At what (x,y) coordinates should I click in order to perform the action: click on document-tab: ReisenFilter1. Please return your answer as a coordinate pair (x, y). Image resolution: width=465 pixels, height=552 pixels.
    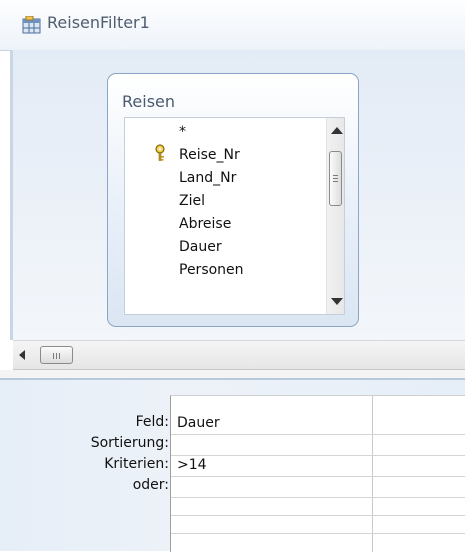
    Looking at the image, I should click on (232, 25).